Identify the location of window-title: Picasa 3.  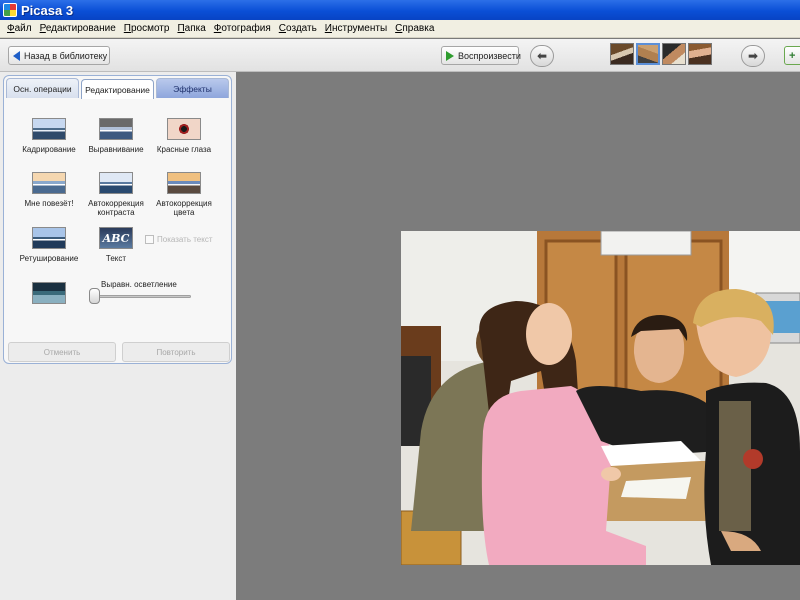
(47, 10).